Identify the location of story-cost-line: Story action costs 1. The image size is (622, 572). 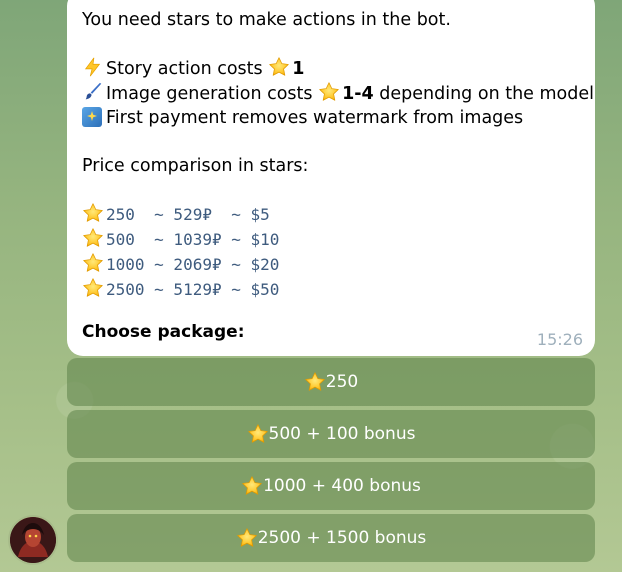
(331, 68).